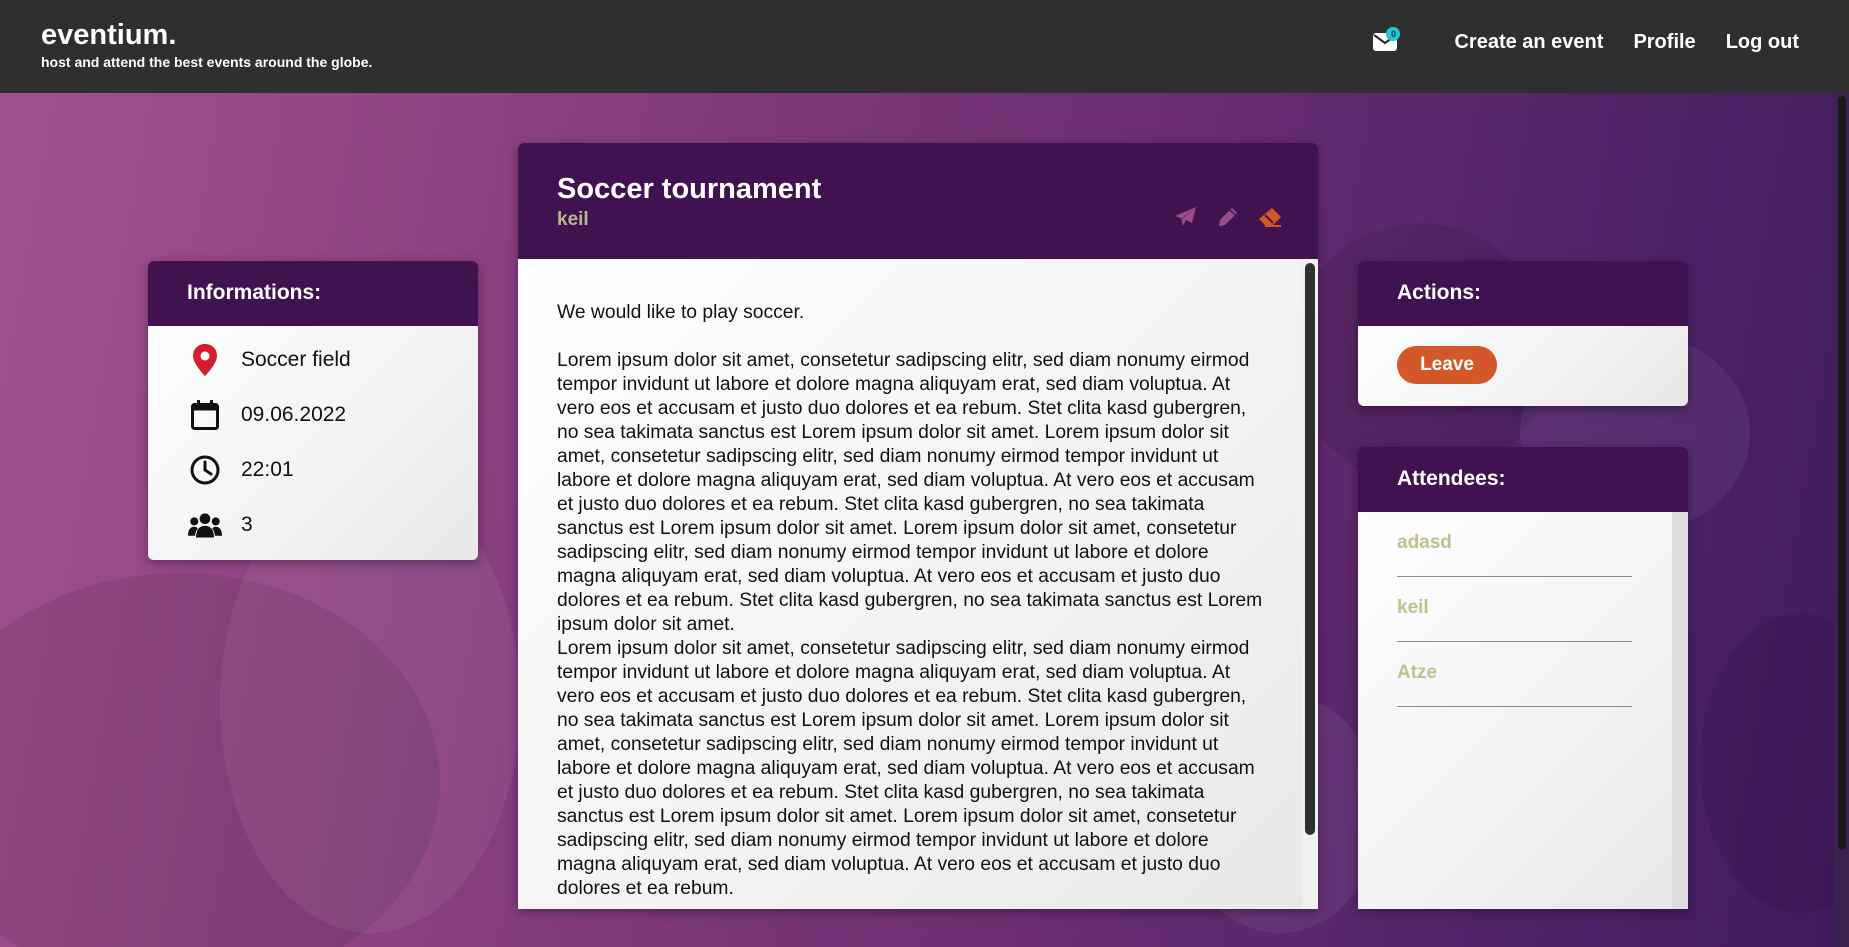 The width and height of the screenshot is (1849, 947). What do you see at coordinates (254, 292) in the screenshot?
I see `informations-title: Informations:` at bounding box center [254, 292].